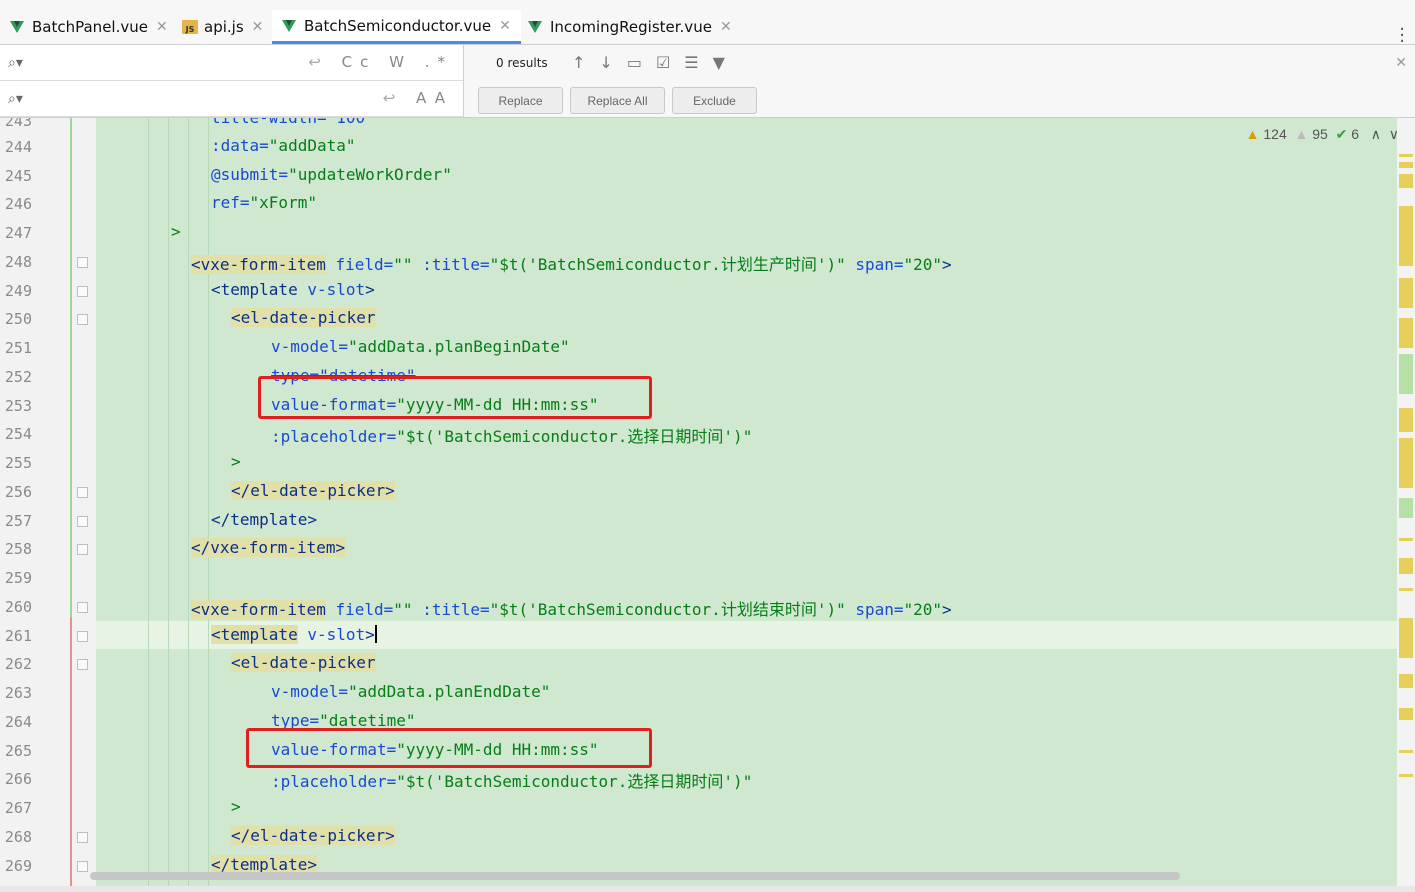 Image resolution: width=1415 pixels, height=892 pixels. I want to click on tab-batchsemiconductor: BatchSemiconductor.vue ✕, so click(396, 27).